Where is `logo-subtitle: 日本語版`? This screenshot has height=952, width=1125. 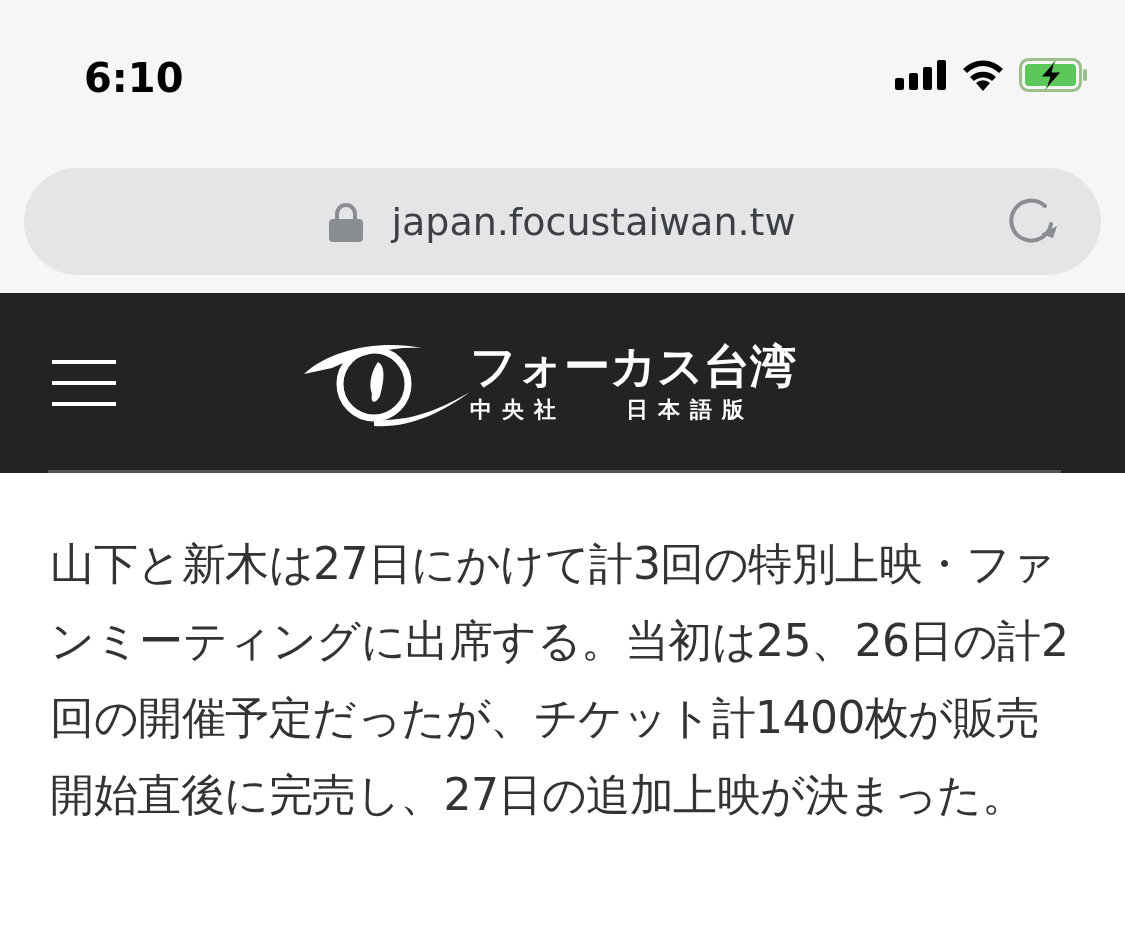
logo-subtitle: 日本語版 is located at coordinates (690, 410).